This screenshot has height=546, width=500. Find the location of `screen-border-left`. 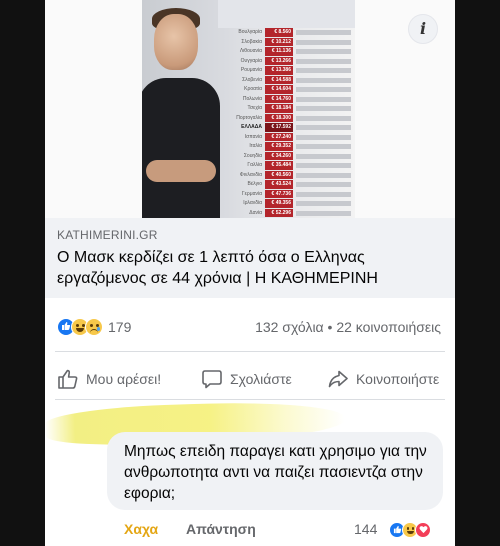

screen-border-left is located at coordinates (22, 273).